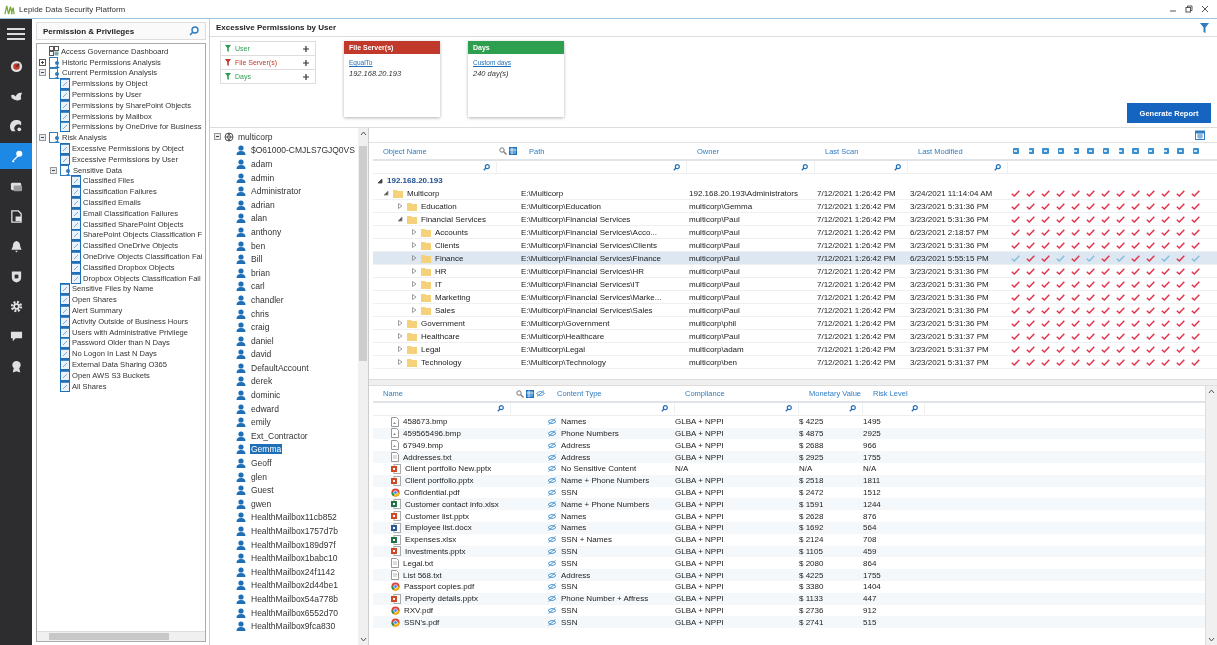 This screenshot has width=1217, height=645. Describe the element at coordinates (795, 336) in the screenshot. I see `table-row: Healthcare E:\Multicorp\Healthcare multicorp\Paul 7/12/2021 1:26:42 PM 3/23/2021 5:31:37 PM` at that location.